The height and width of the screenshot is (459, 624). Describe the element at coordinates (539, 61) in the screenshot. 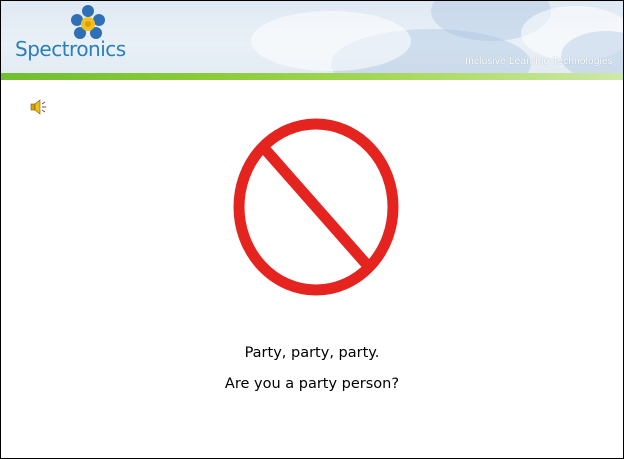

I see `tagline: Inclusive Learning Technologies` at that location.